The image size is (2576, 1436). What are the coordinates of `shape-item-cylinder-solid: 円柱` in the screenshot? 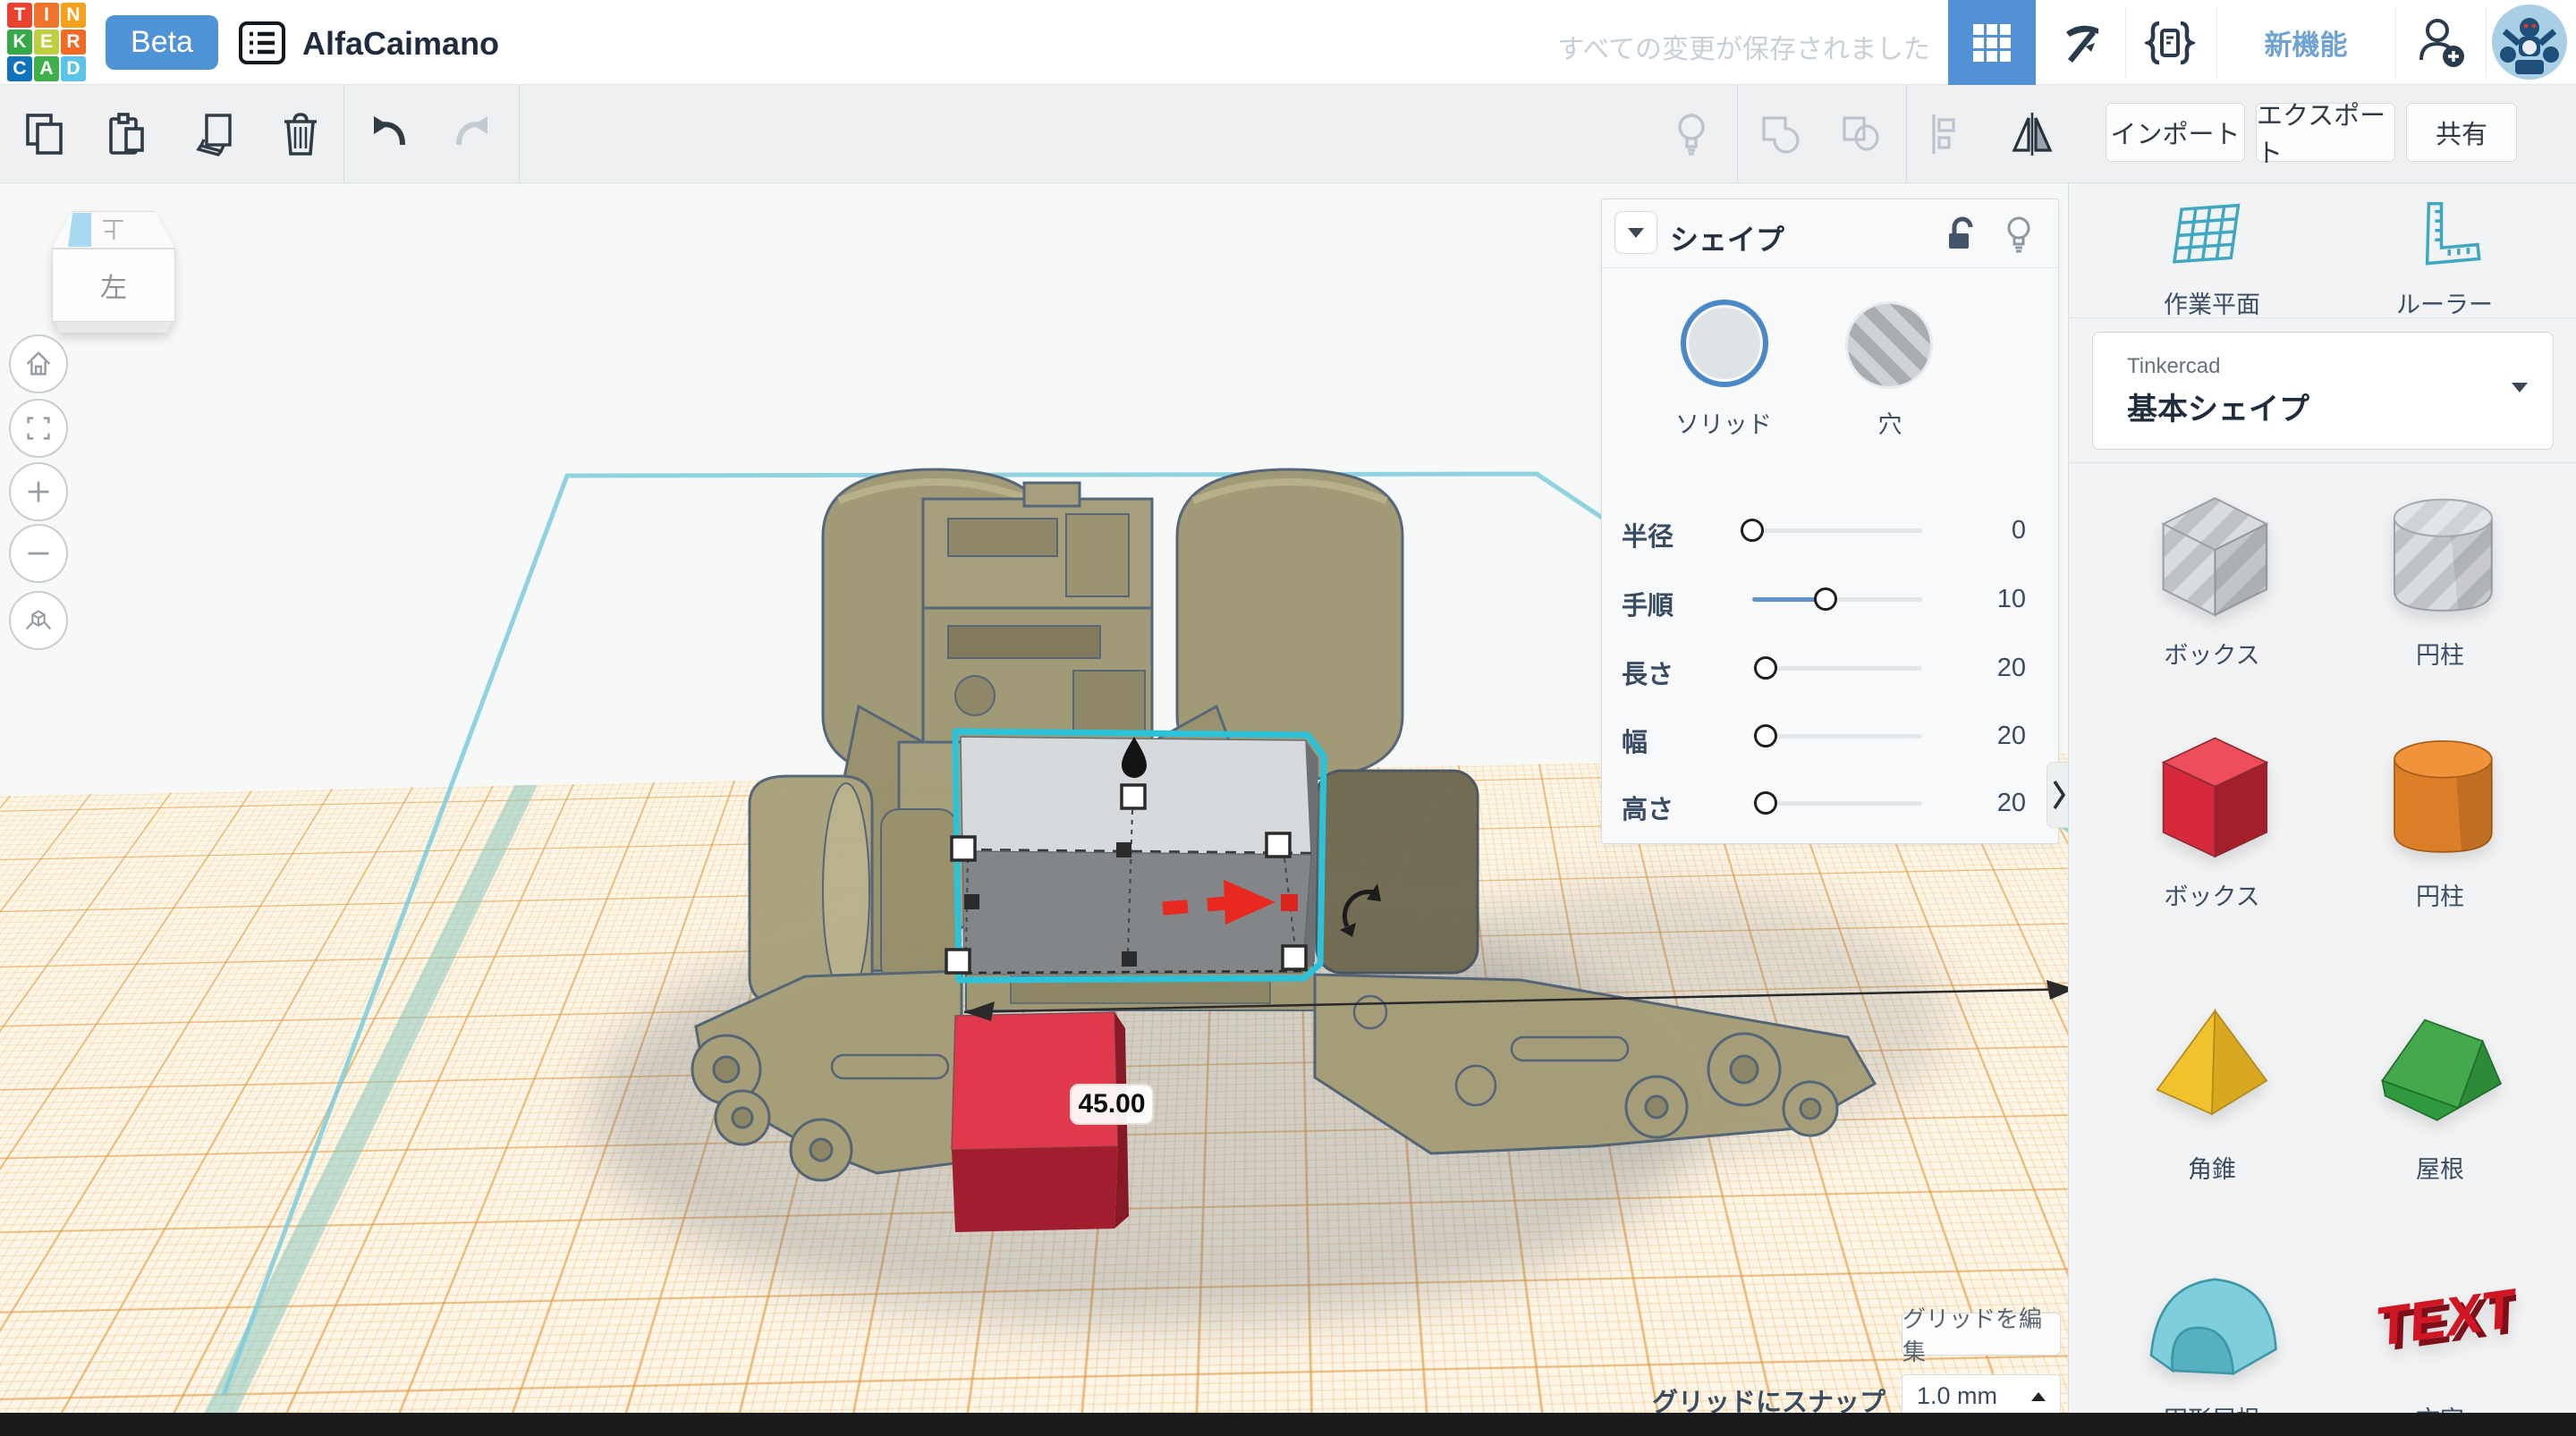 It's located at (2440, 816).